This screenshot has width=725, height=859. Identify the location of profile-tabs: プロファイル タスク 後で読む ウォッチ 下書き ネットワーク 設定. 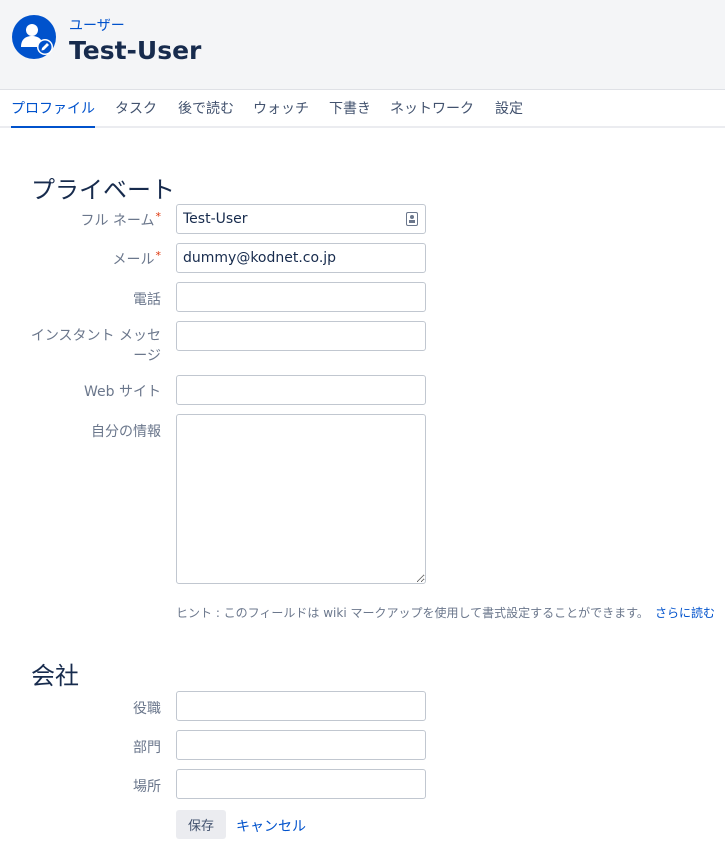
(362, 109).